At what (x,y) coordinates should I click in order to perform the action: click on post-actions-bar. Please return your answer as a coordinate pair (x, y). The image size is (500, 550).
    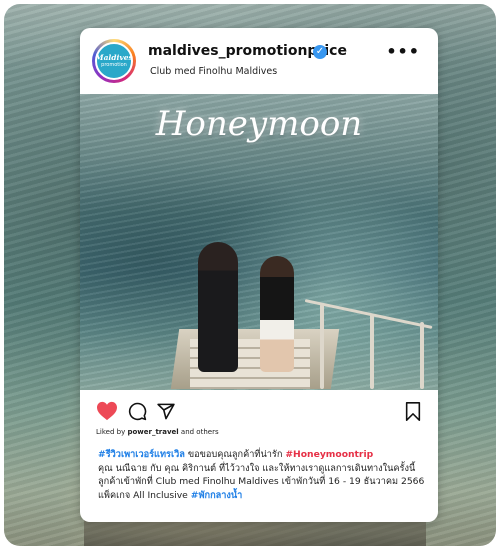
    Looking at the image, I should click on (259, 408).